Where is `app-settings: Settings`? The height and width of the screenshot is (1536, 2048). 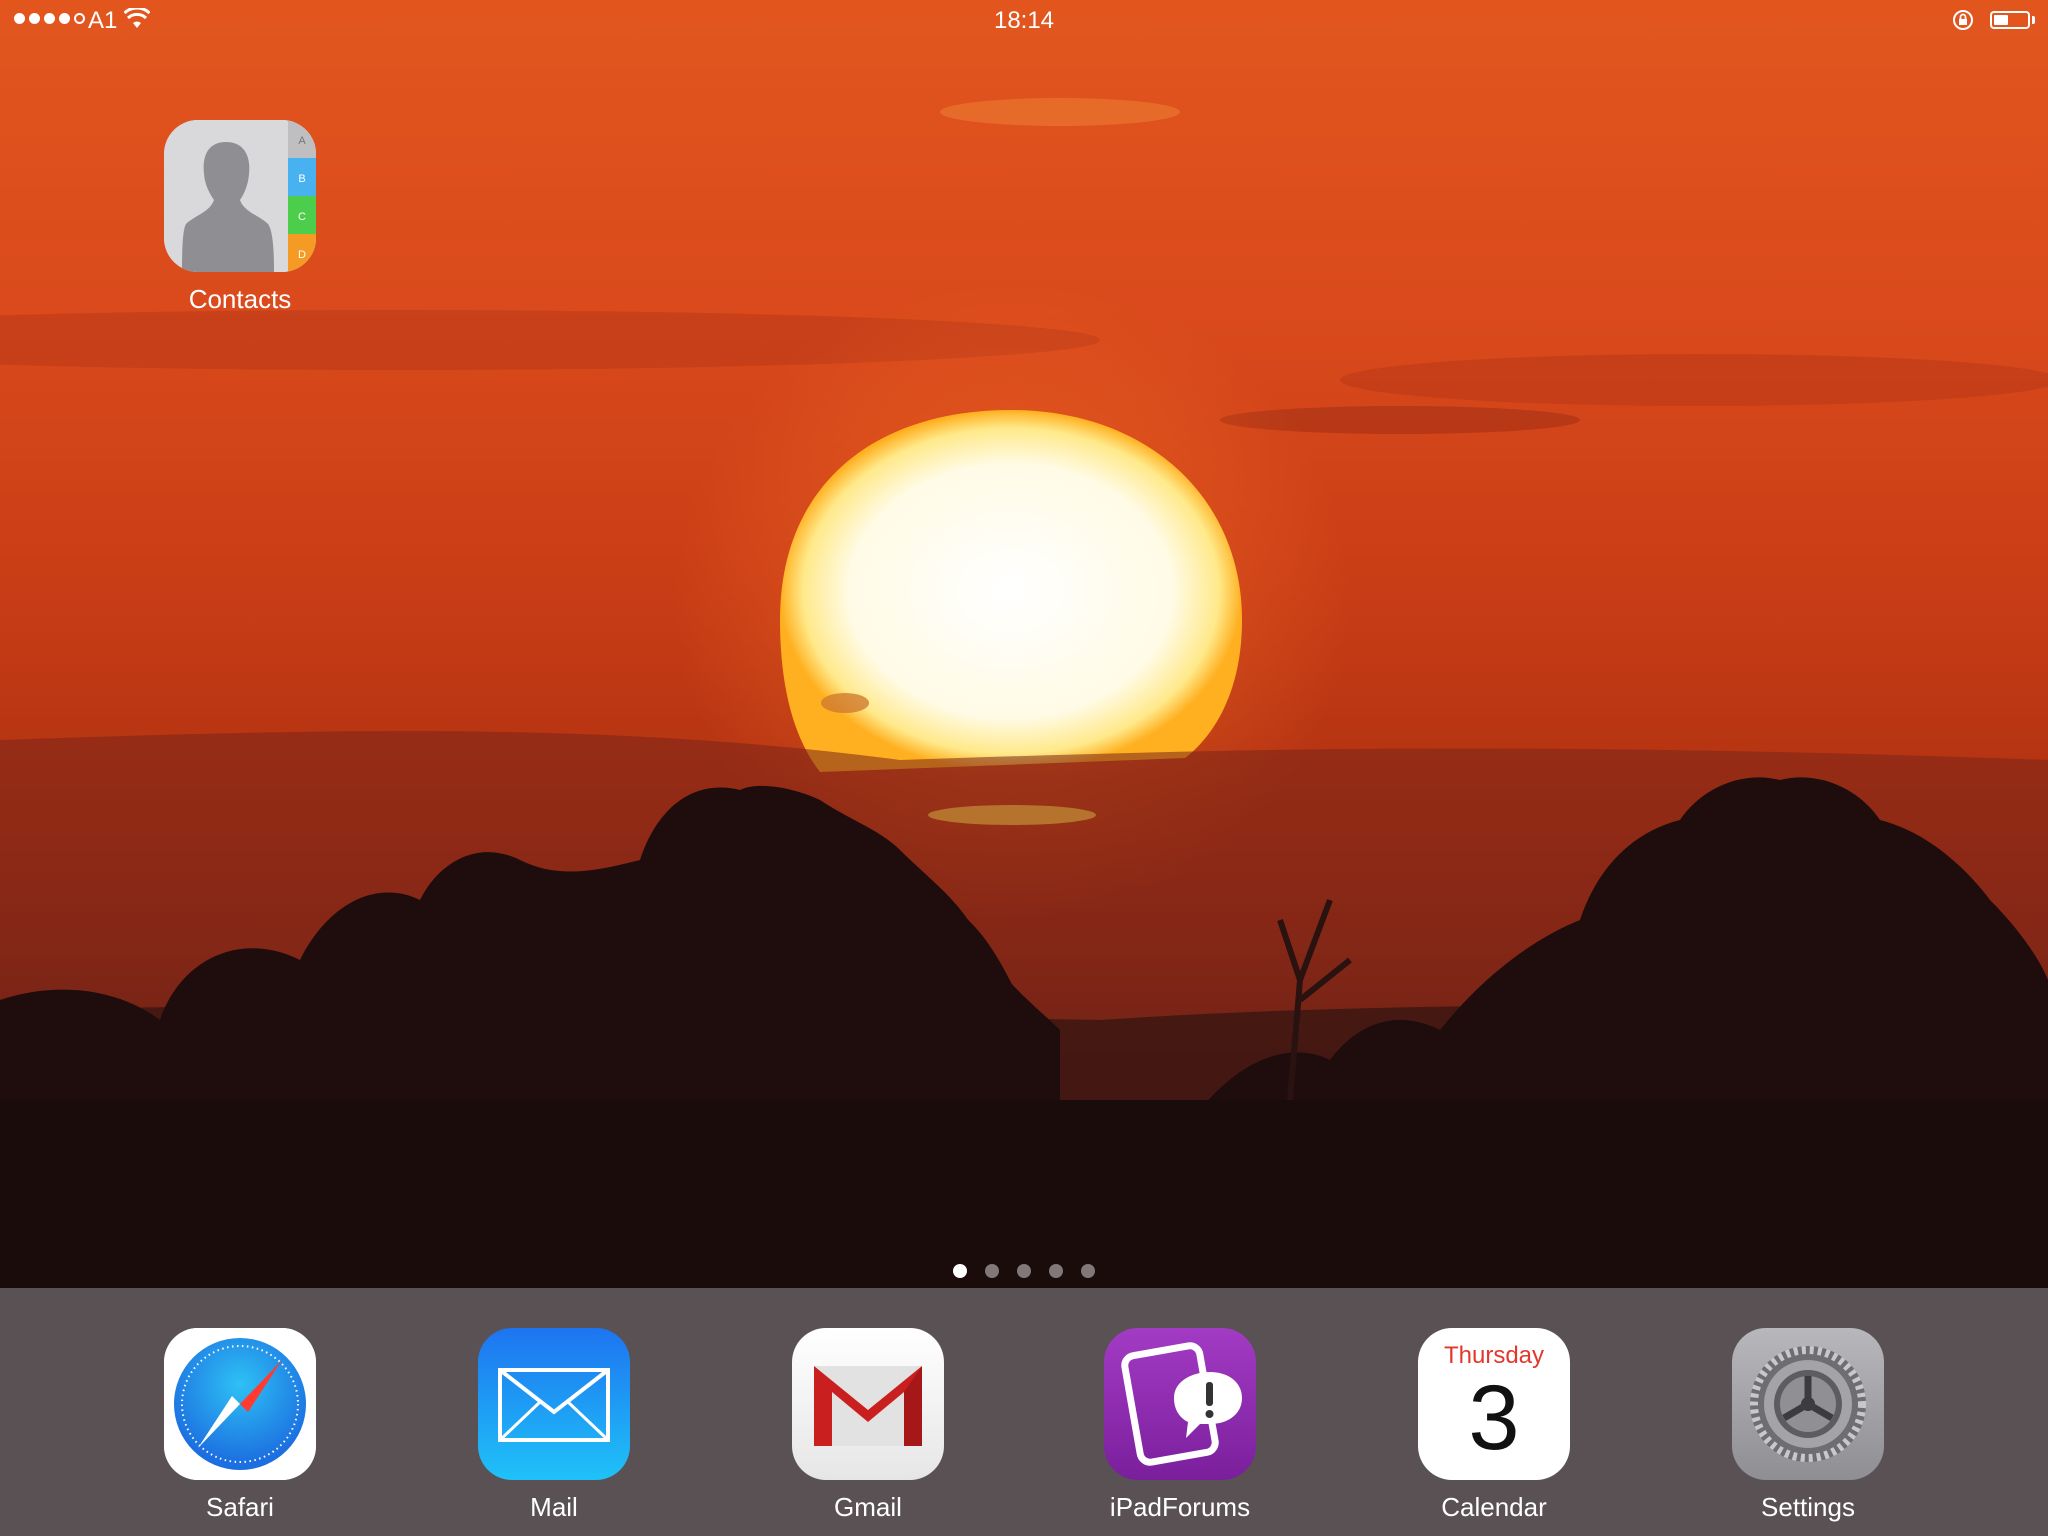
app-settings: Settings is located at coordinates (1808, 1425).